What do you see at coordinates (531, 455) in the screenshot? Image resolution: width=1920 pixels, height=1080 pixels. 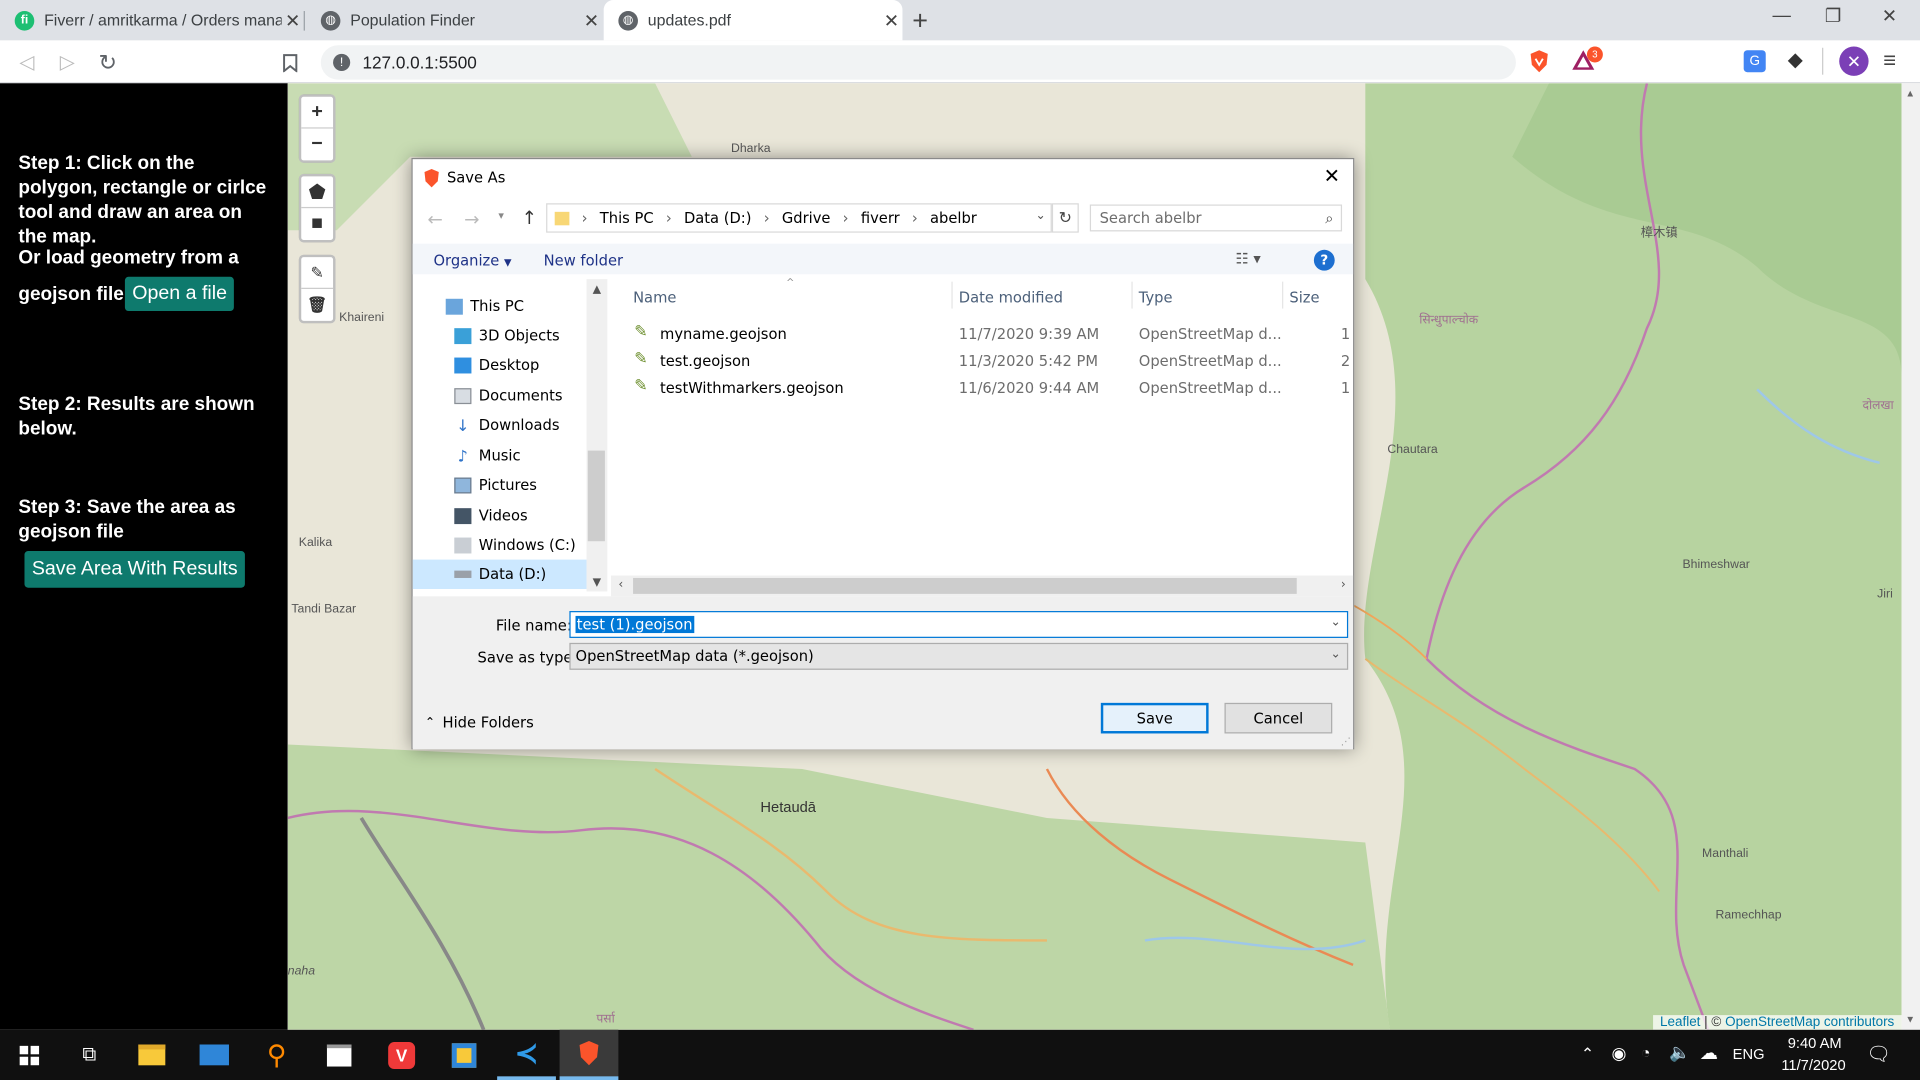 I see `tree-item-music: ♪ Music` at bounding box center [531, 455].